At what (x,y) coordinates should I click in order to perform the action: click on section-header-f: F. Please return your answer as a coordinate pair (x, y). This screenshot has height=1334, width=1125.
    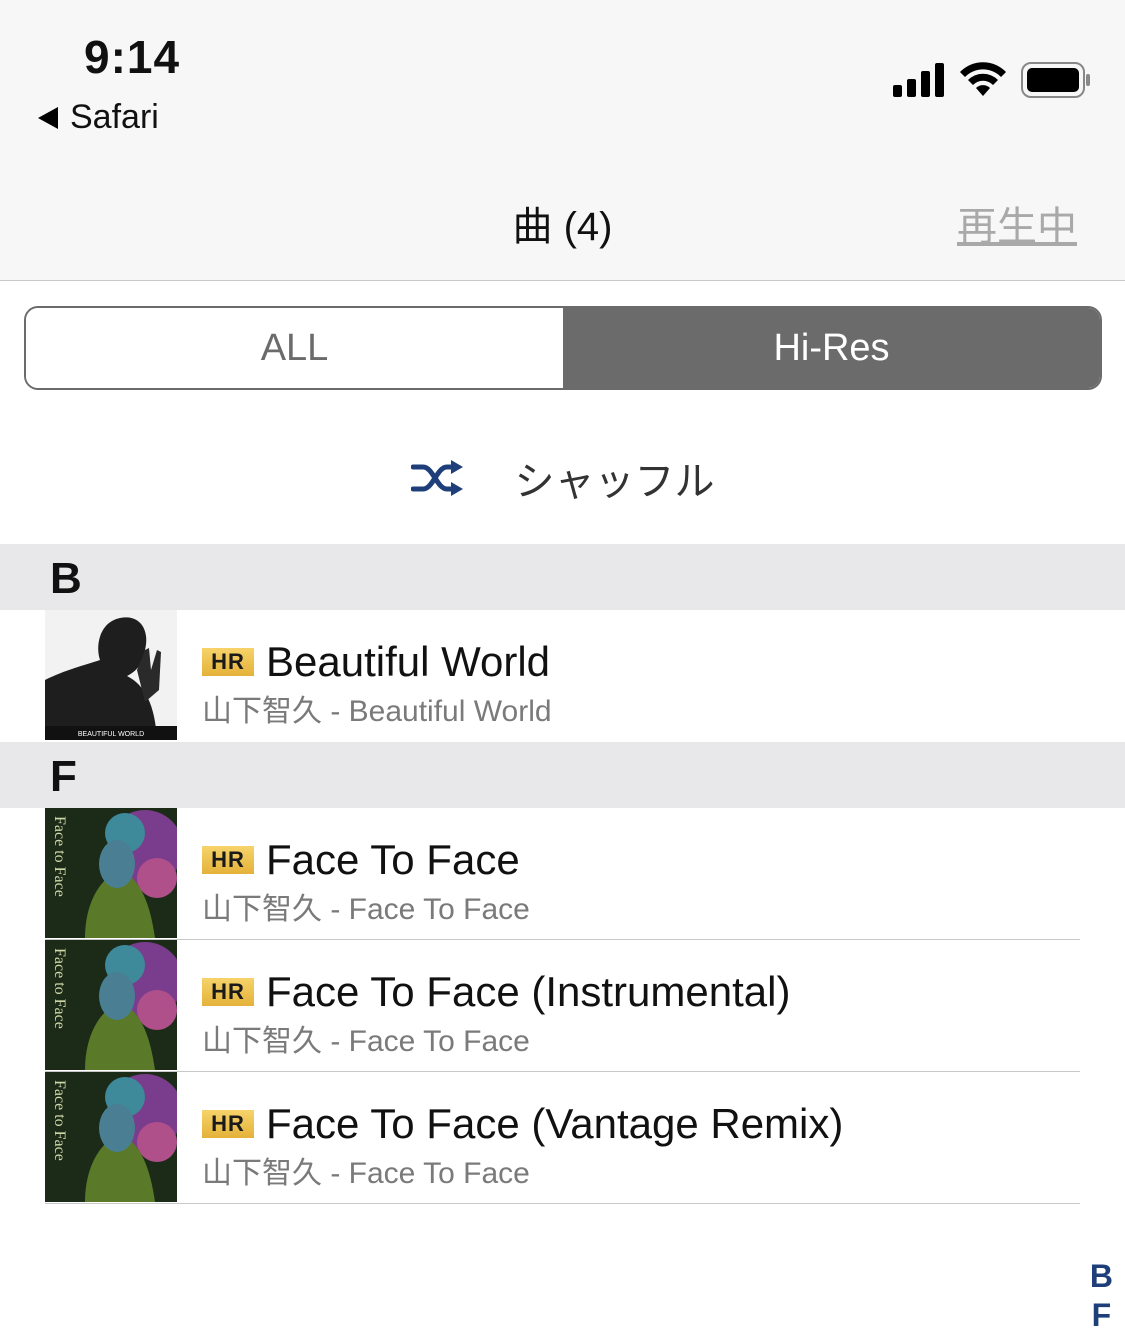
    Looking at the image, I should click on (562, 775).